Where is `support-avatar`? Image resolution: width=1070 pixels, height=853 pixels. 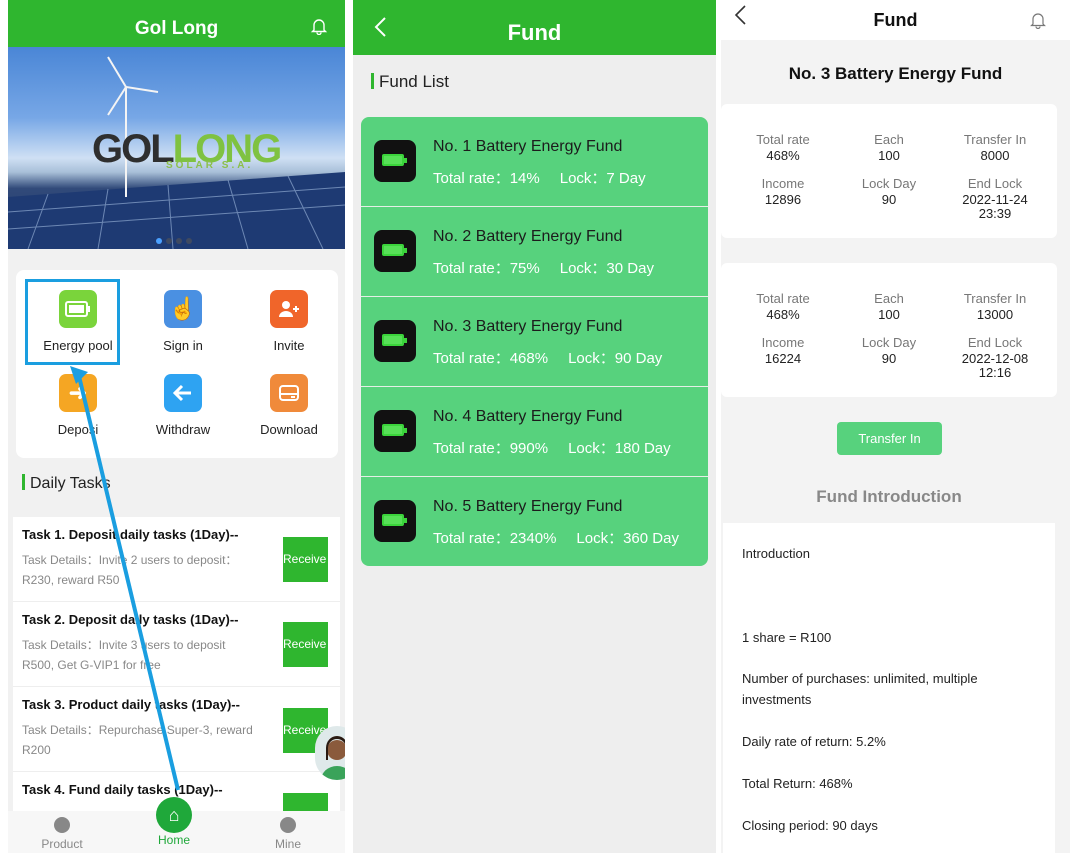 support-avatar is located at coordinates (330, 753).